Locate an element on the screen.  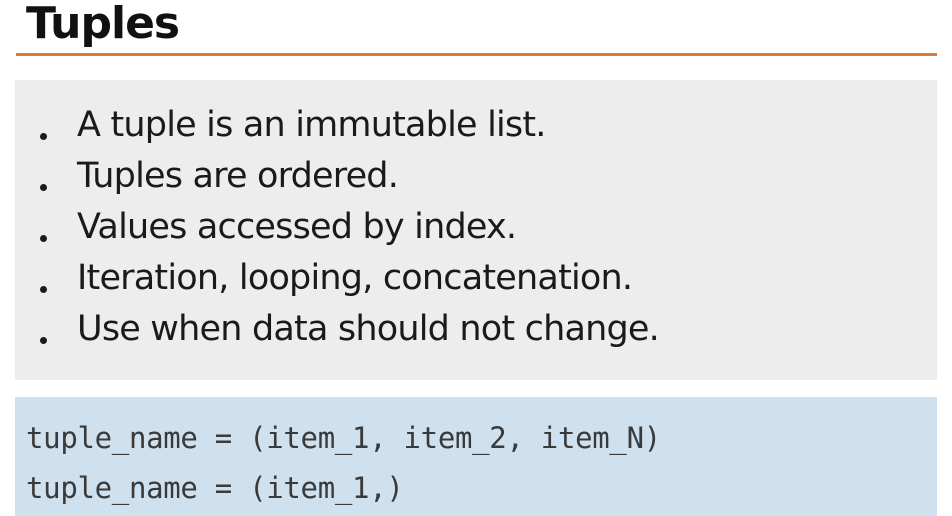
bullet-item: Values accessed by index. is located at coordinates (337, 227).